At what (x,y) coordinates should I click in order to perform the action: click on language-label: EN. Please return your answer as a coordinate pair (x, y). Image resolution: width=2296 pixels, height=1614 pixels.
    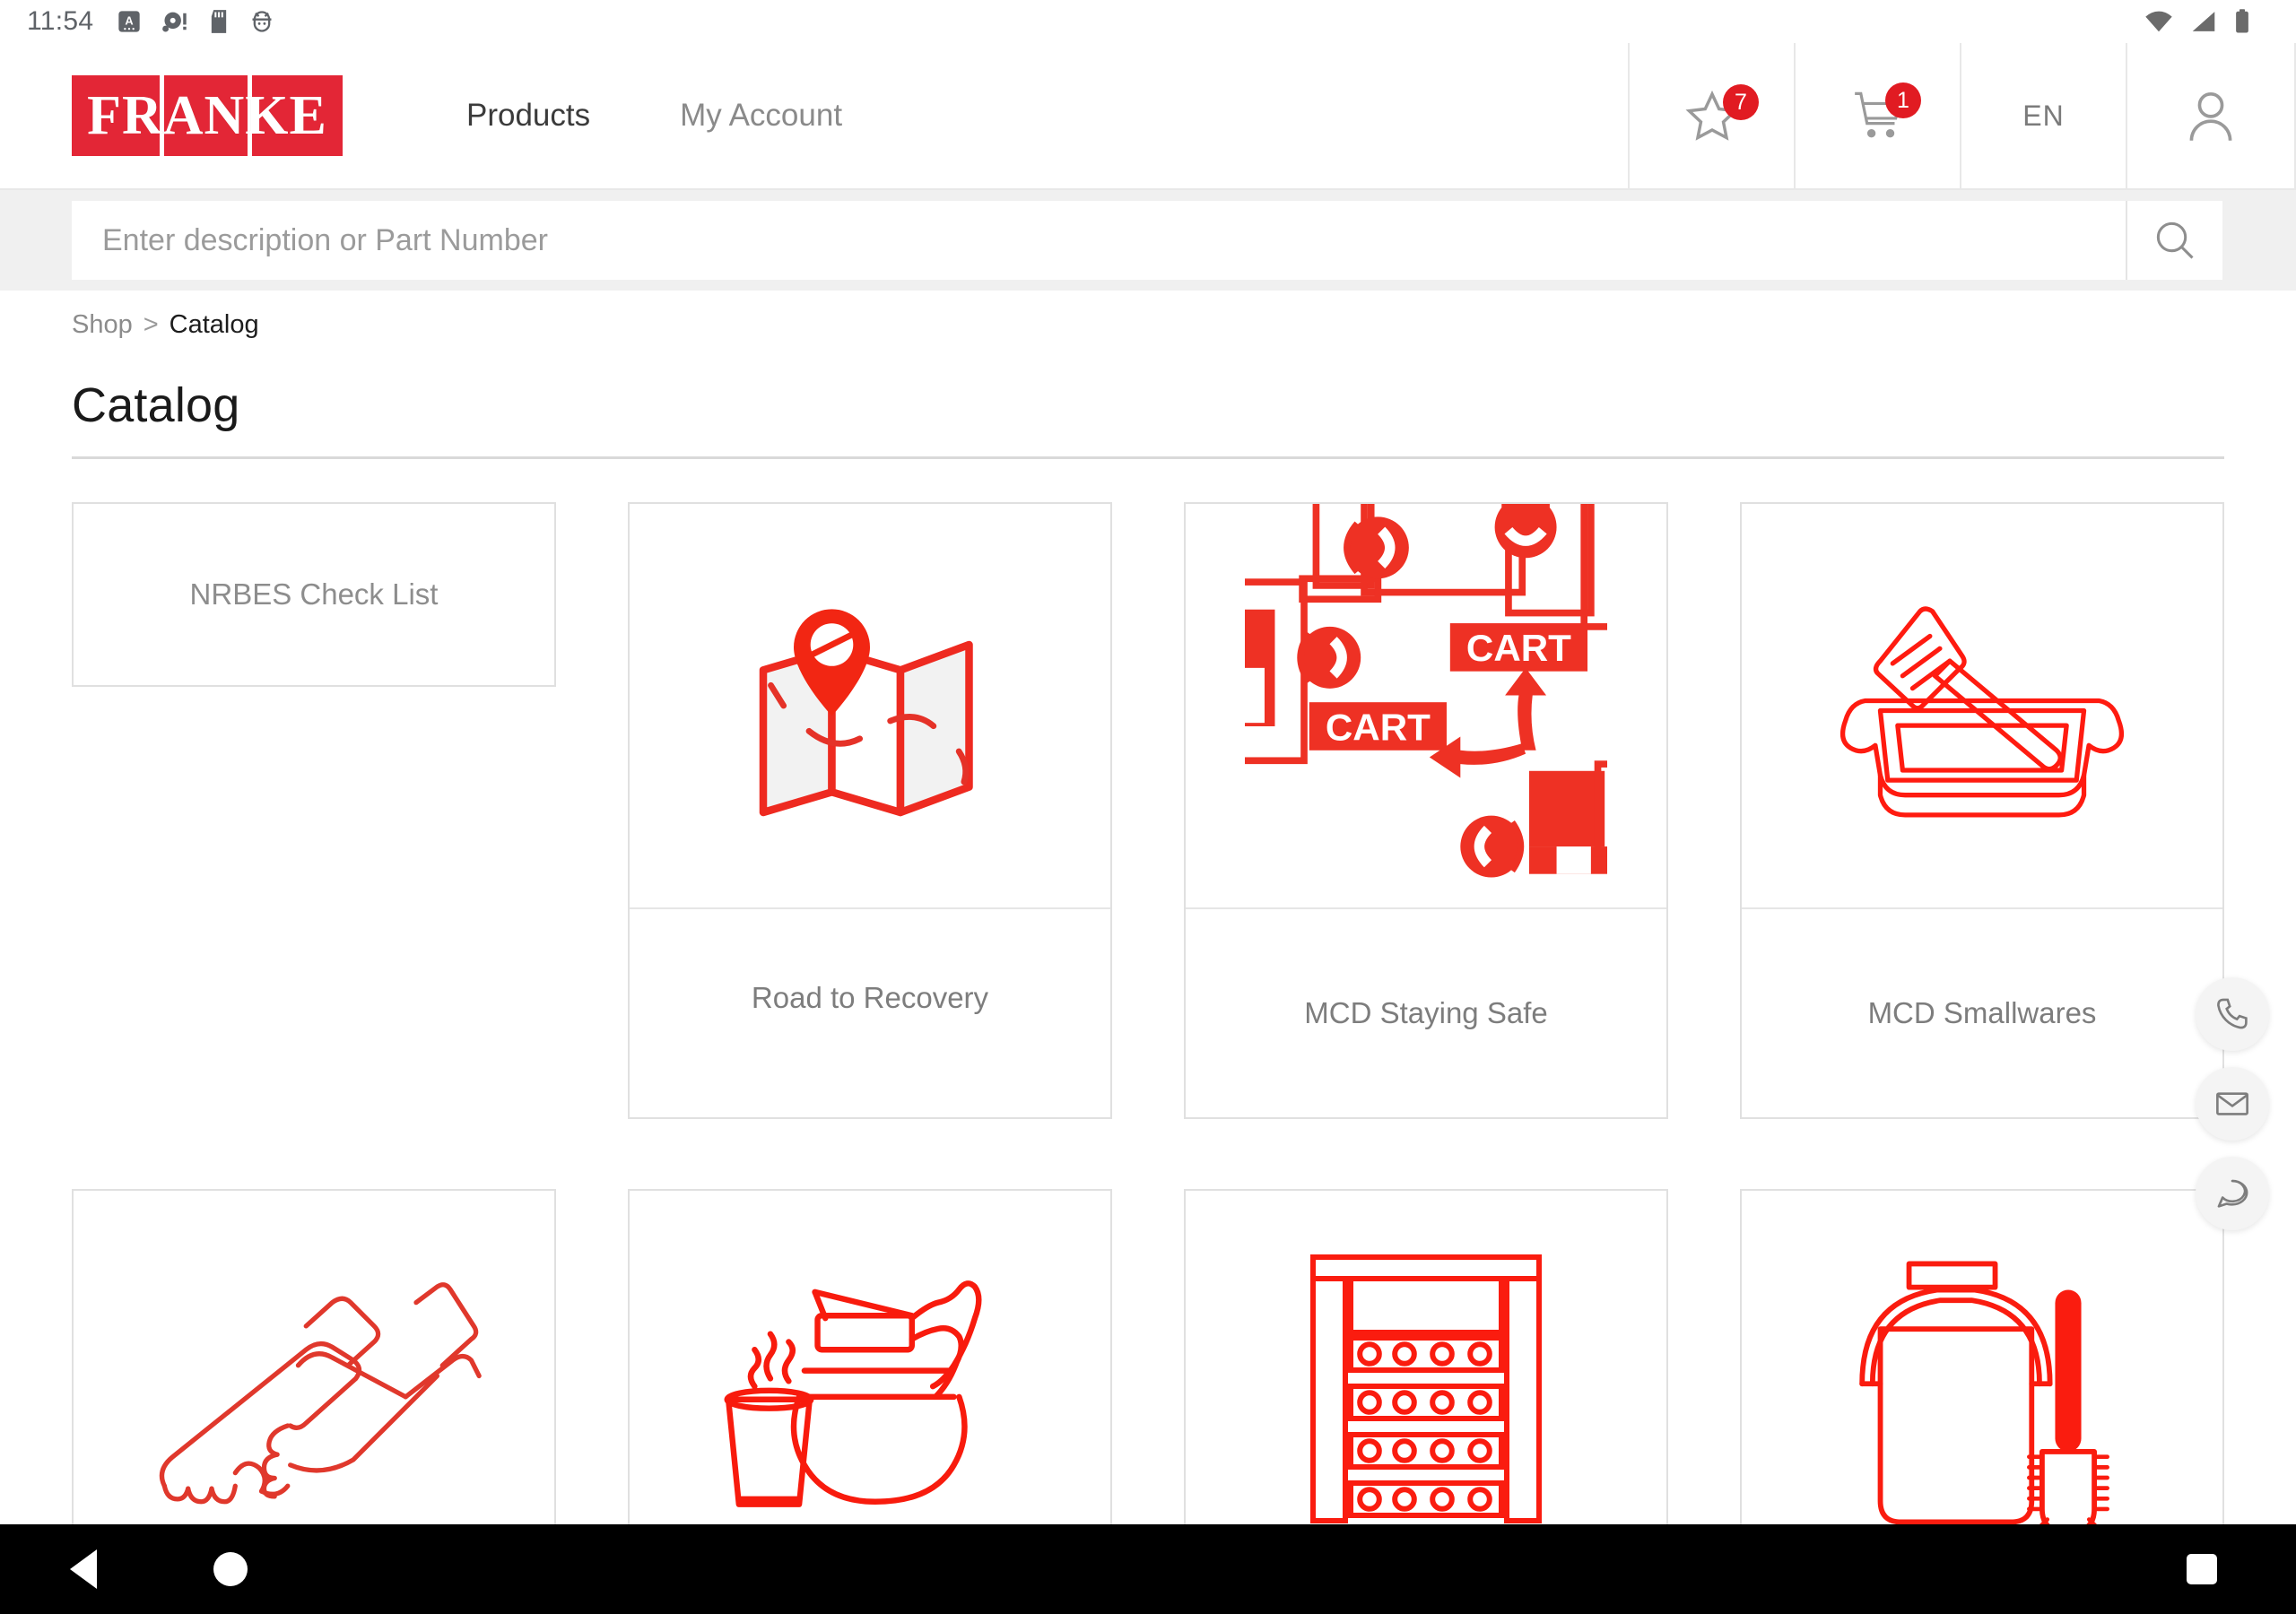
    Looking at the image, I should click on (2043, 115).